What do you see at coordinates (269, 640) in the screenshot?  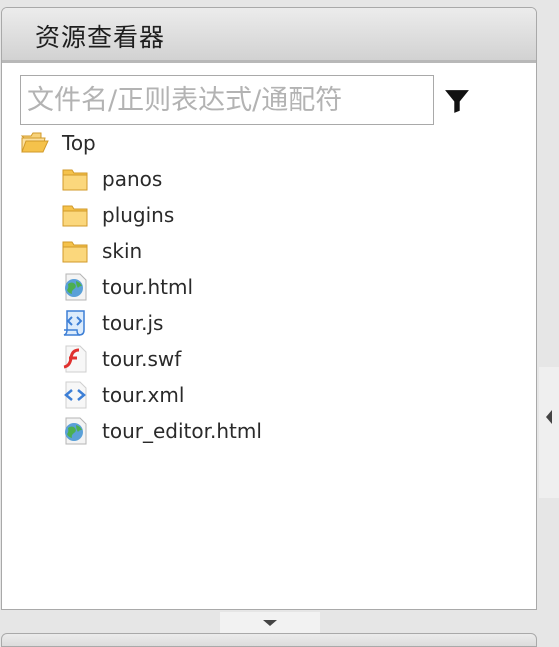 I see `next-panel-header` at bounding box center [269, 640].